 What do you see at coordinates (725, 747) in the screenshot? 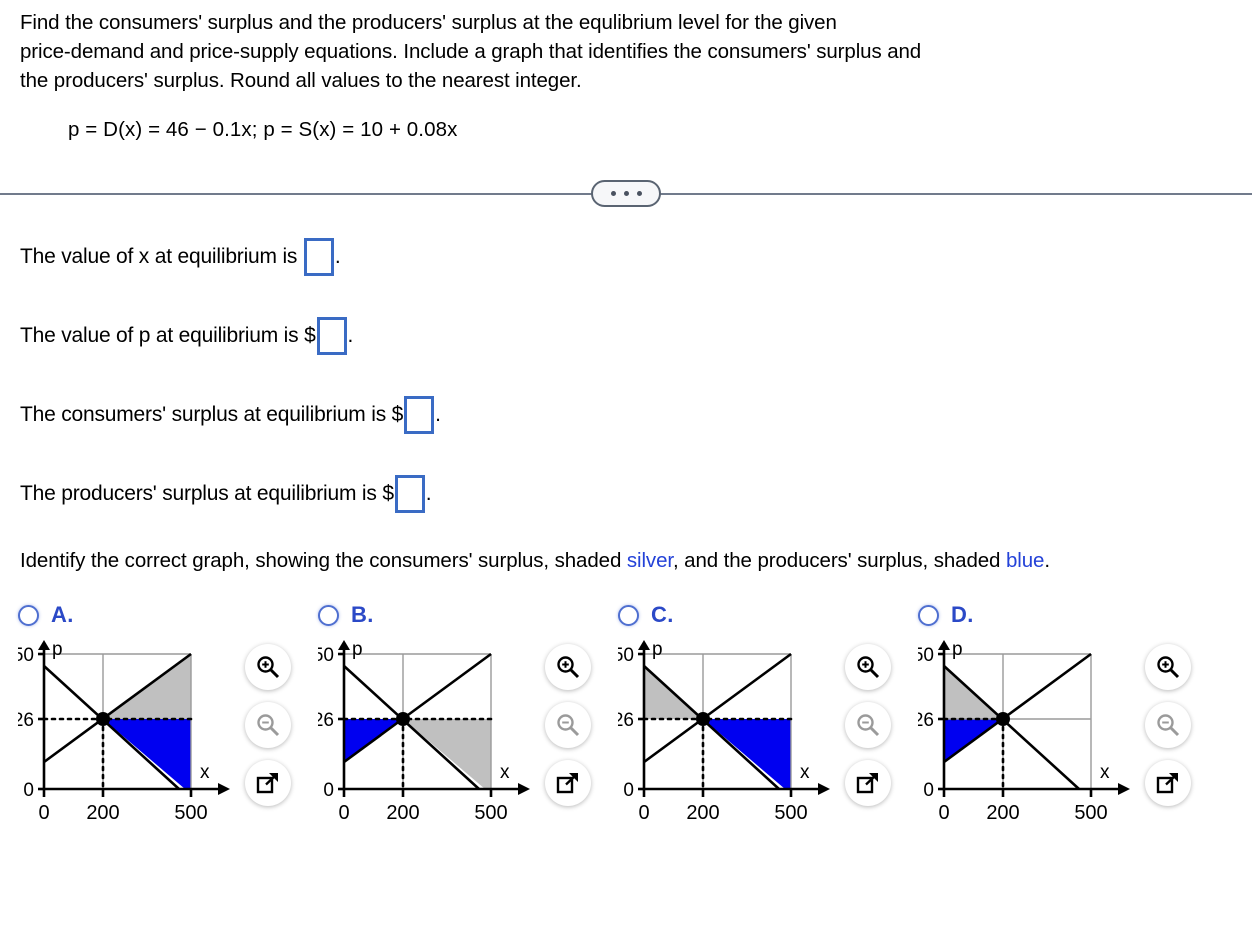
I see `graph-option-c: 50 26 0 0 200 500 p x` at bounding box center [725, 747].